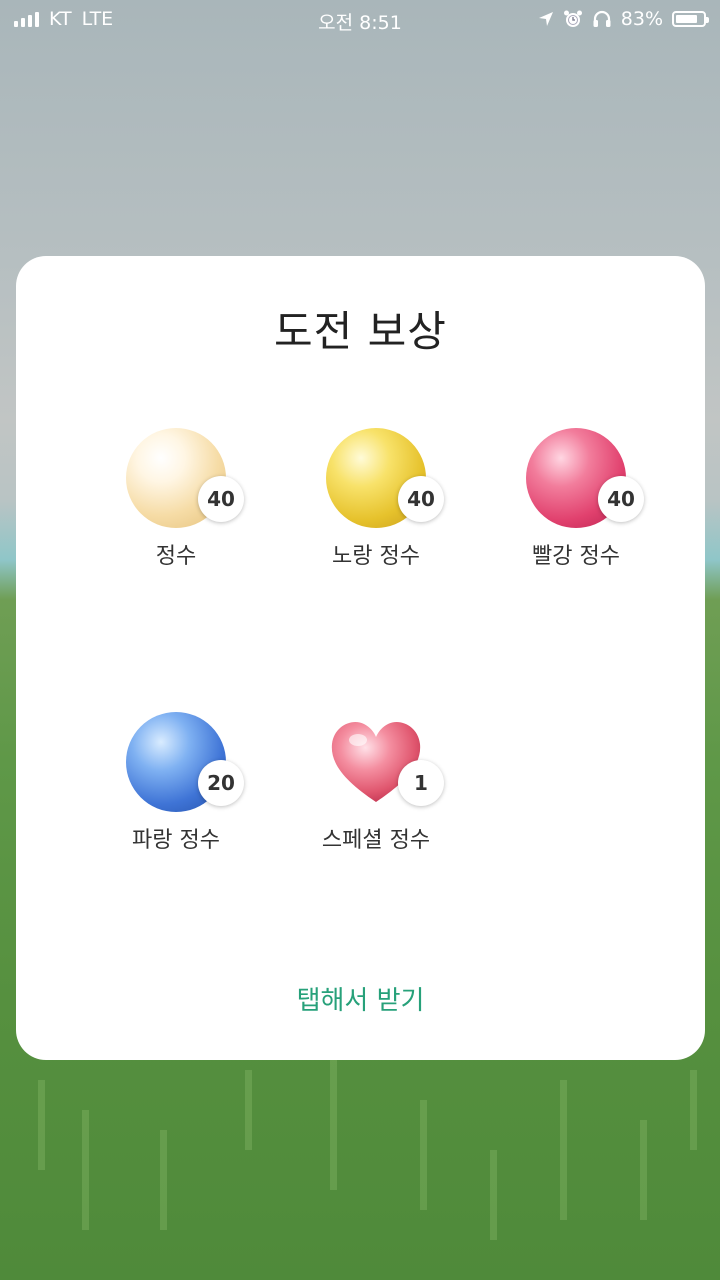  I want to click on reward-item: 40 노랑 정수, so click(376, 499).